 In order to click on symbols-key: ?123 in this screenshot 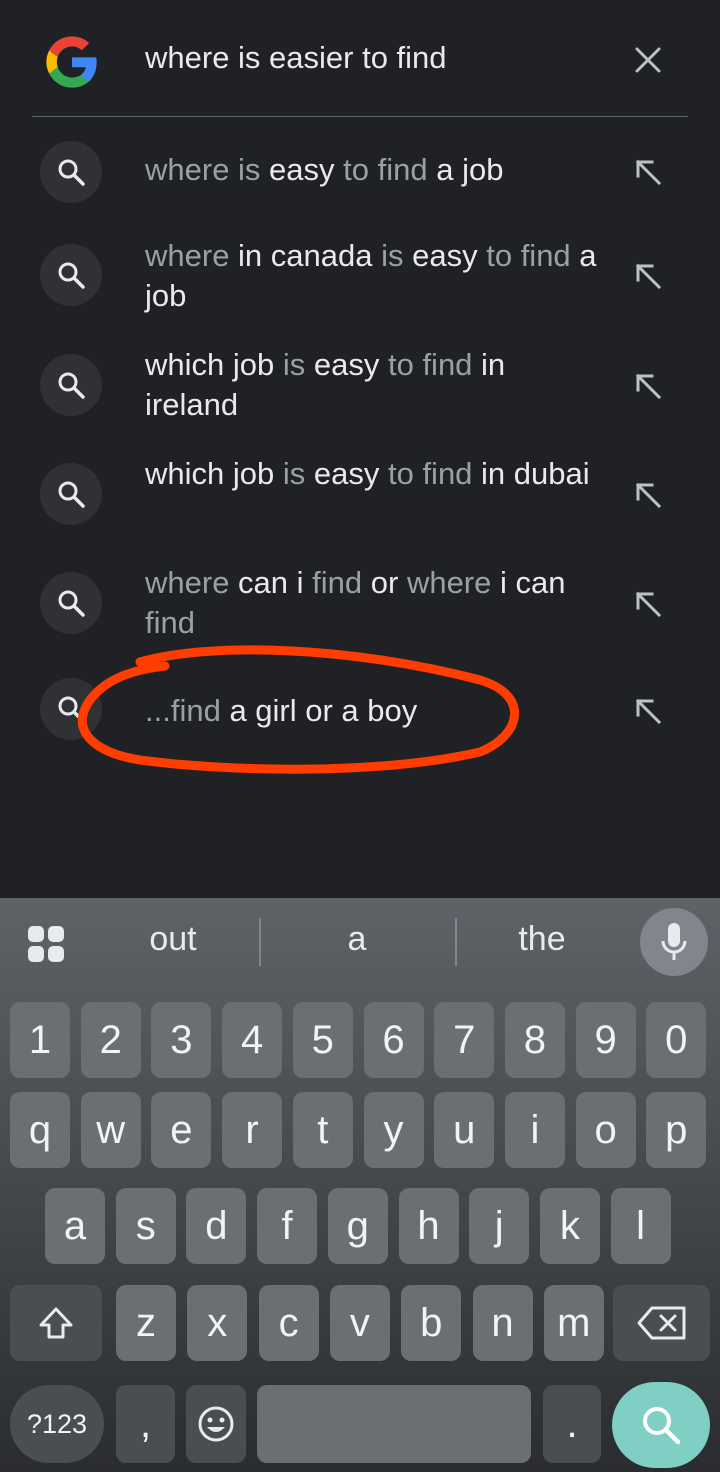, I will do `click(57, 1424)`.